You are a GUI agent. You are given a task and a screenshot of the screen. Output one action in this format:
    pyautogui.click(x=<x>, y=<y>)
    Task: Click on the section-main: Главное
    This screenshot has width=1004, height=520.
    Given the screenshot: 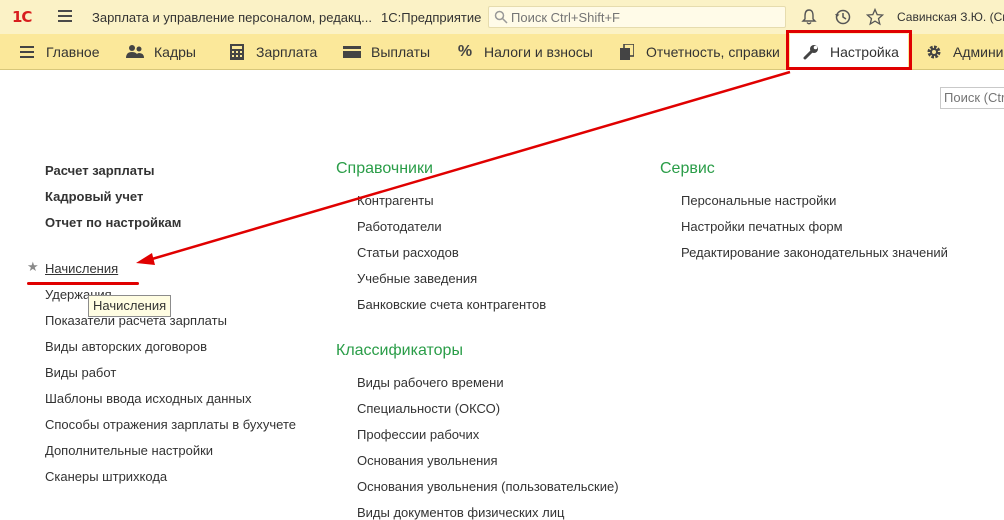 What is the action you would take?
    pyautogui.click(x=59, y=51)
    